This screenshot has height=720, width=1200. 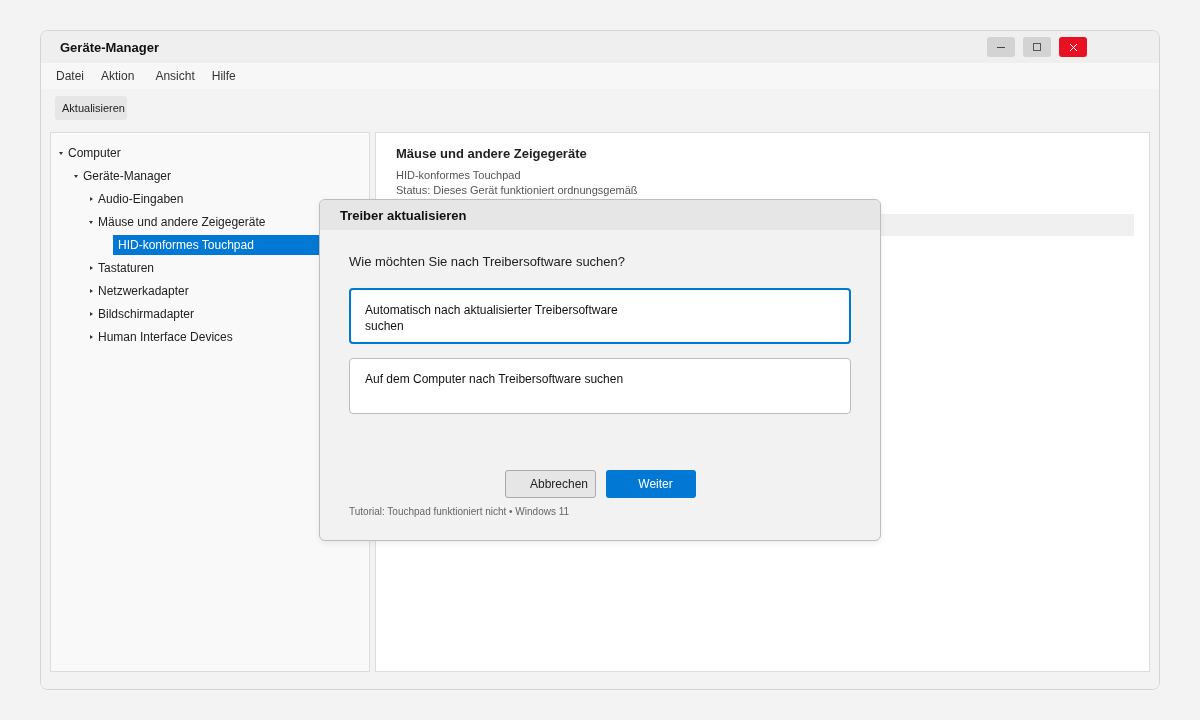 What do you see at coordinates (139, 290) in the screenshot?
I see `tree-item: Netzwerkadapter` at bounding box center [139, 290].